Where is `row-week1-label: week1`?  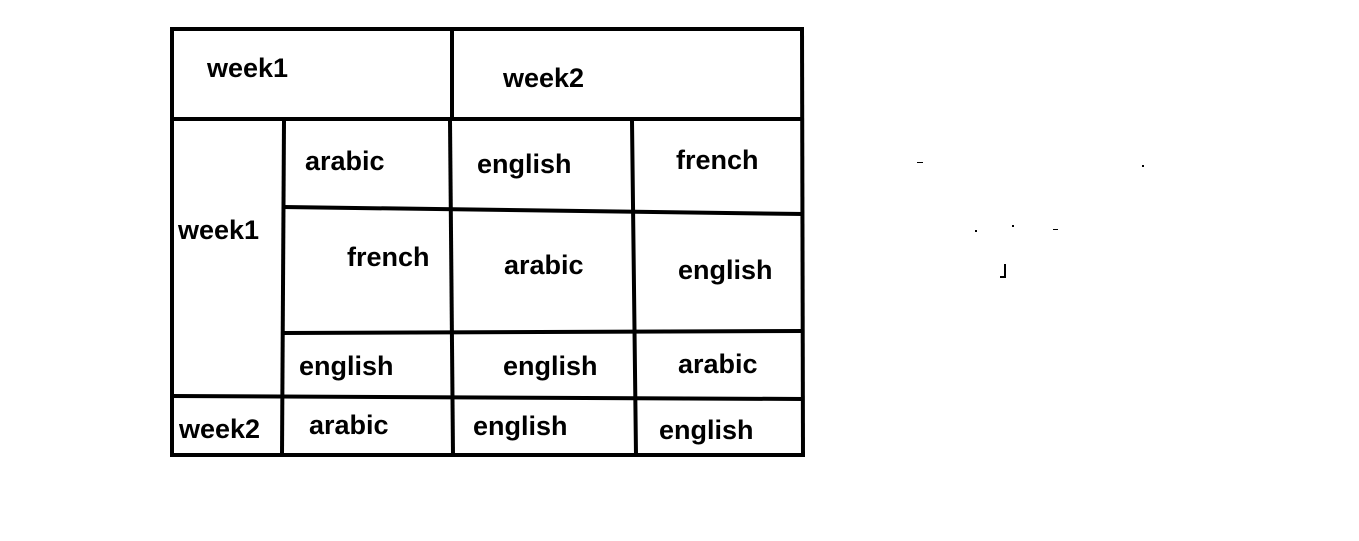 row-week1-label: week1 is located at coordinates (218, 230).